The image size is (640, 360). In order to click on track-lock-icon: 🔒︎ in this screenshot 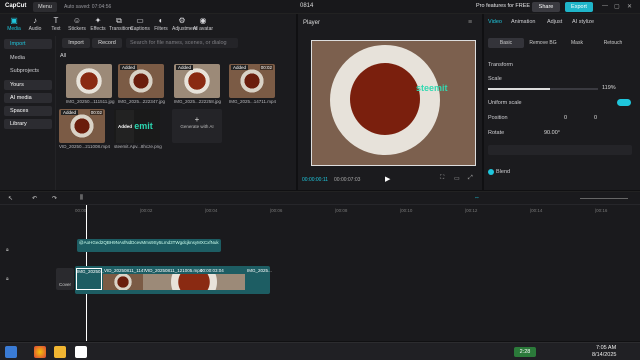, I will do `click(7, 250)`.